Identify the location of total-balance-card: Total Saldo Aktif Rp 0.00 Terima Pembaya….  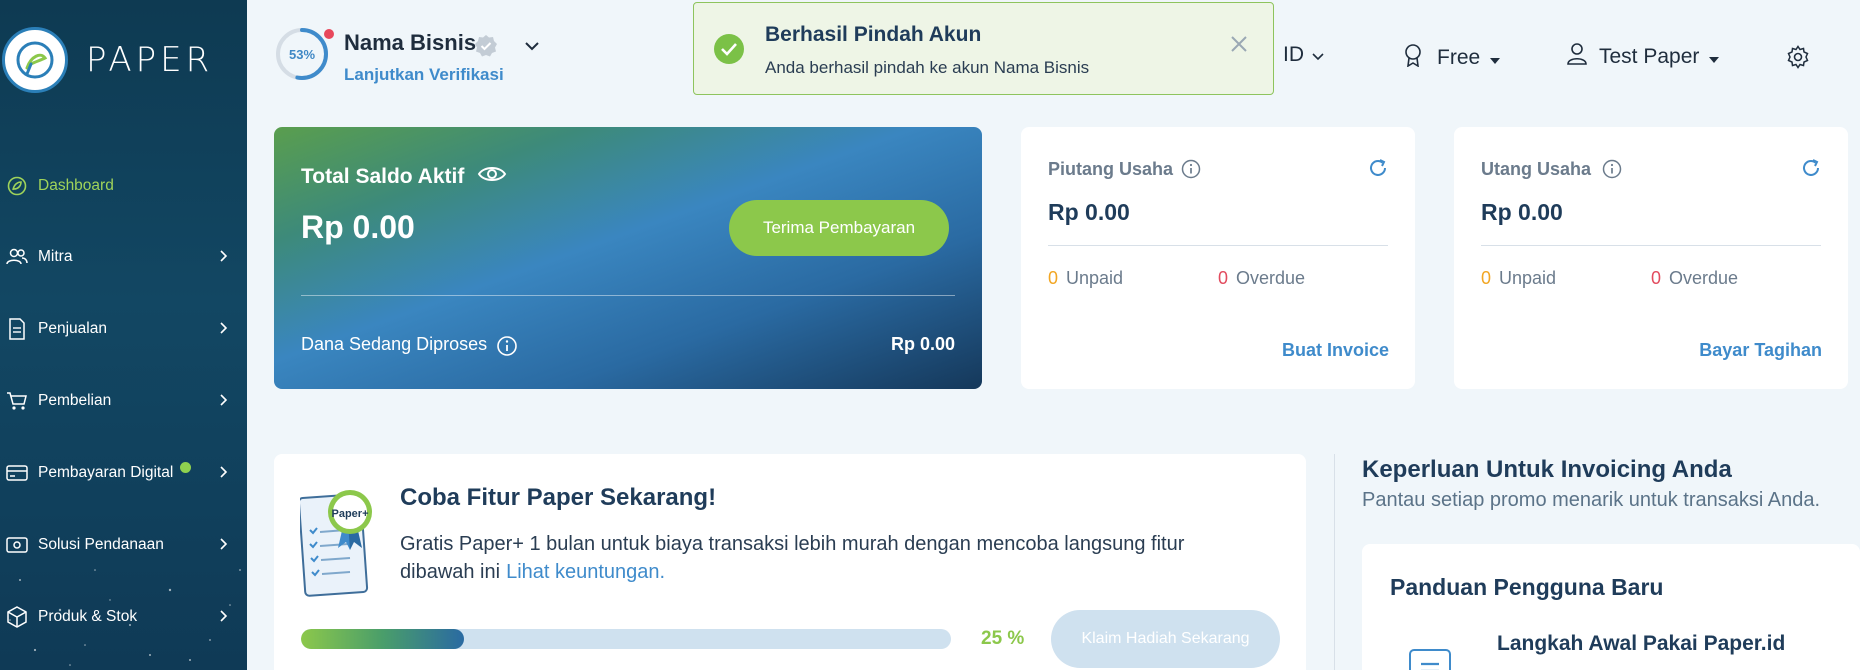
(628, 258).